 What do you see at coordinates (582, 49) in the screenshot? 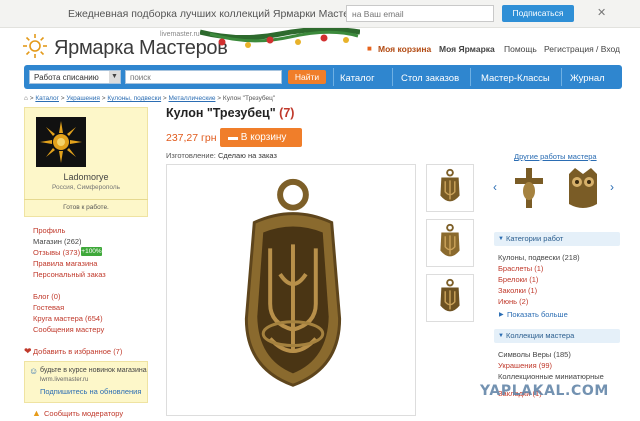
I see `register-login-link: Регистрация / Вход` at bounding box center [582, 49].